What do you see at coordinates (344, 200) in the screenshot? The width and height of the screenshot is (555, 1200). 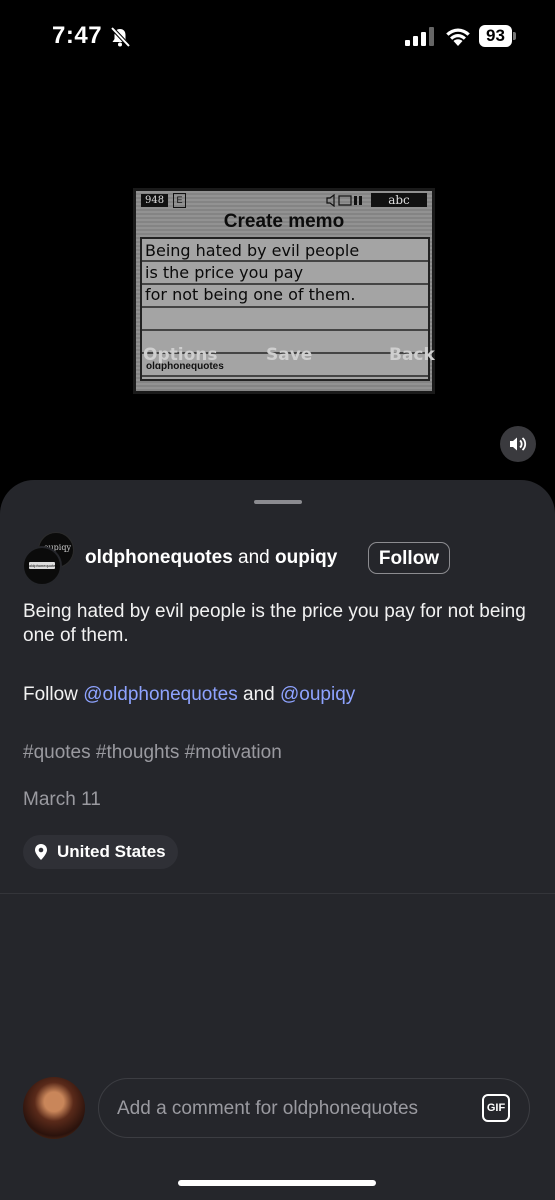 I see `phone-status-icons` at bounding box center [344, 200].